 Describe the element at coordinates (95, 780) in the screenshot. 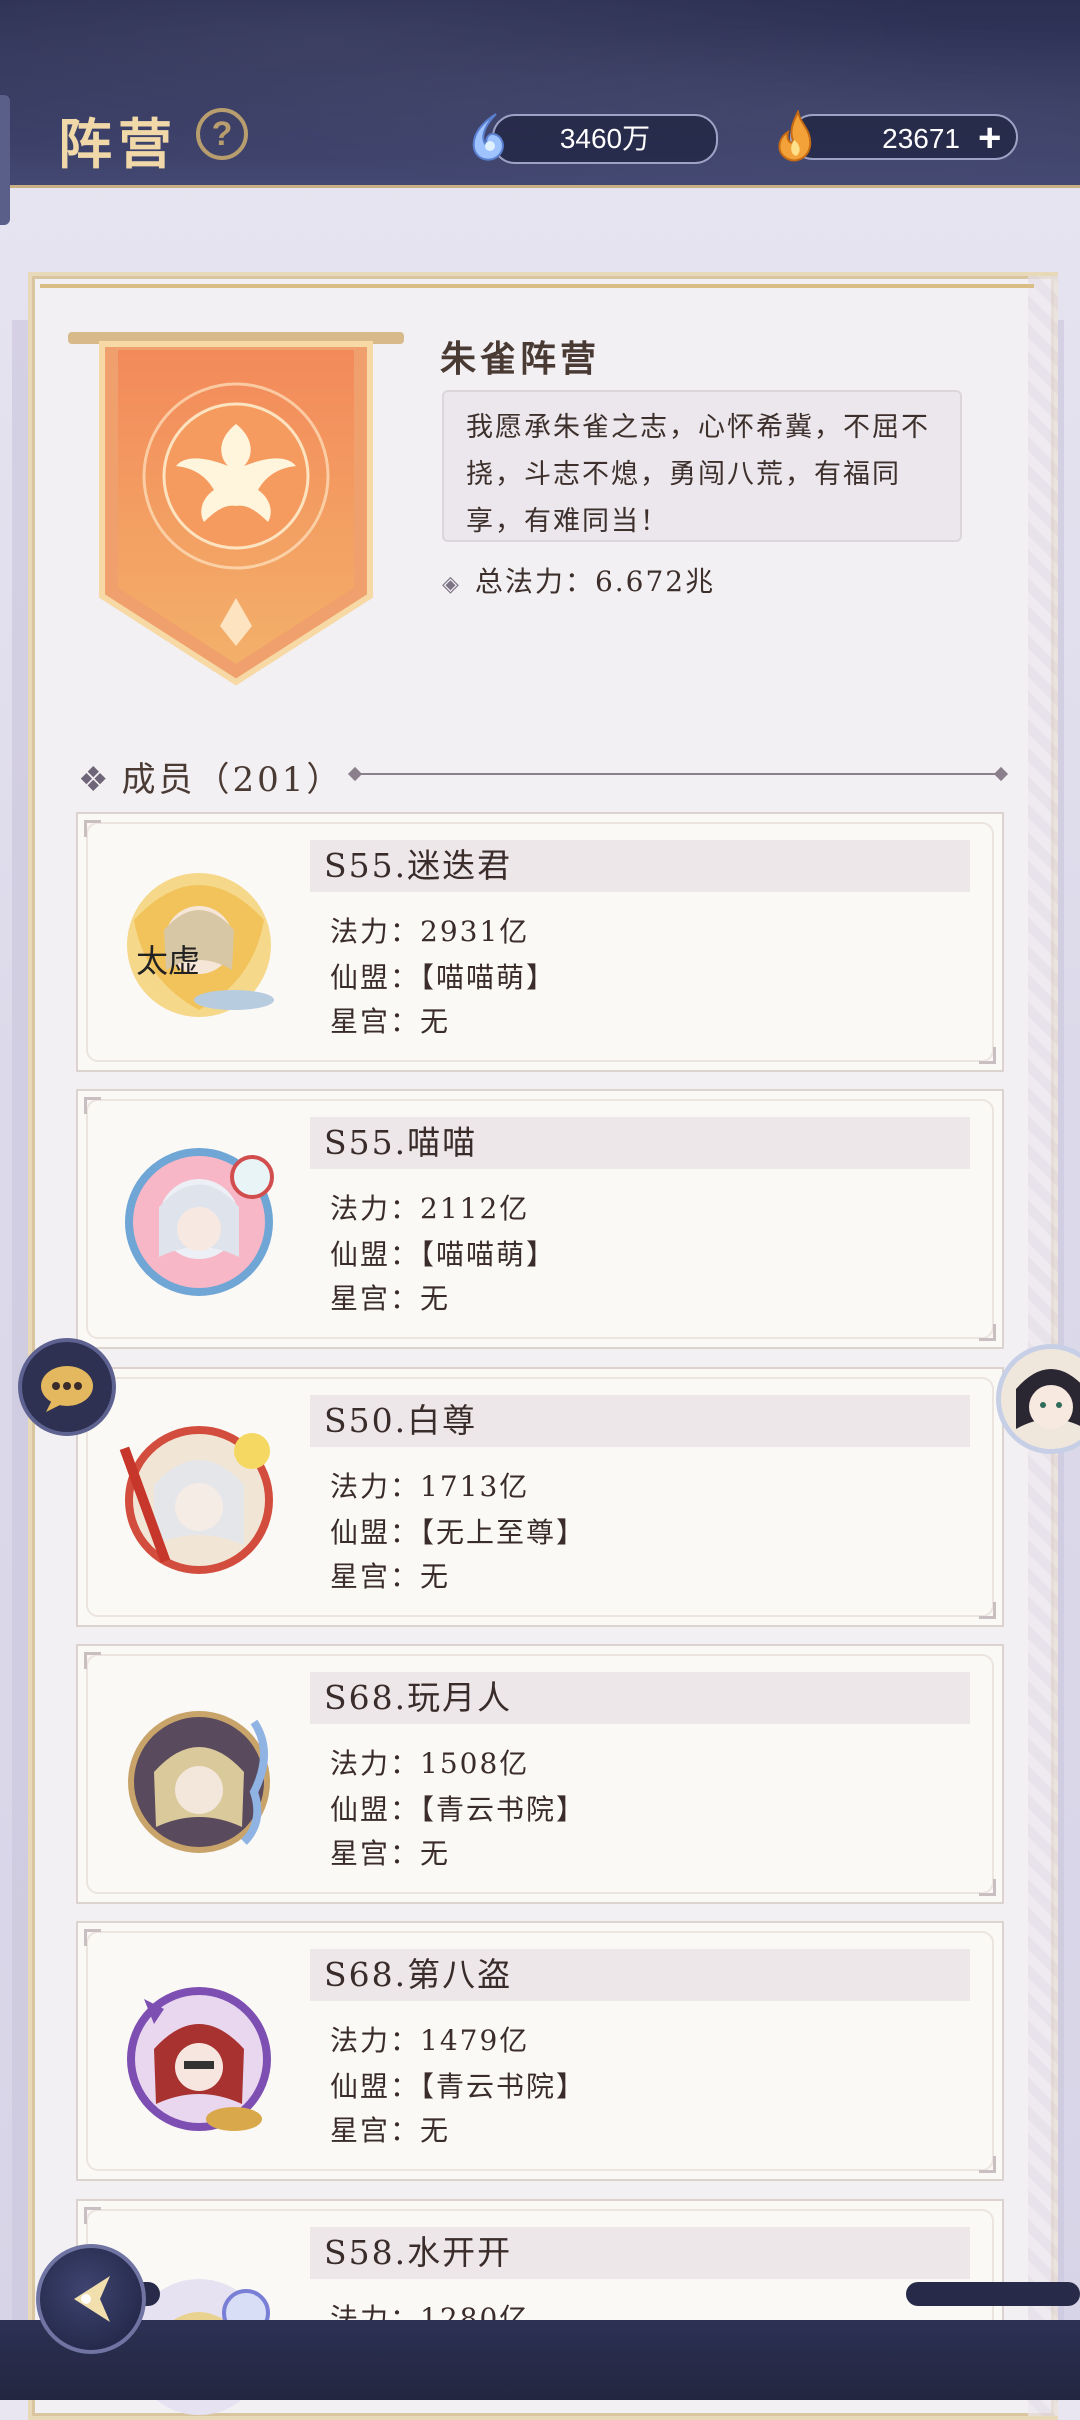

I see `ornament-icon: ❖` at that location.